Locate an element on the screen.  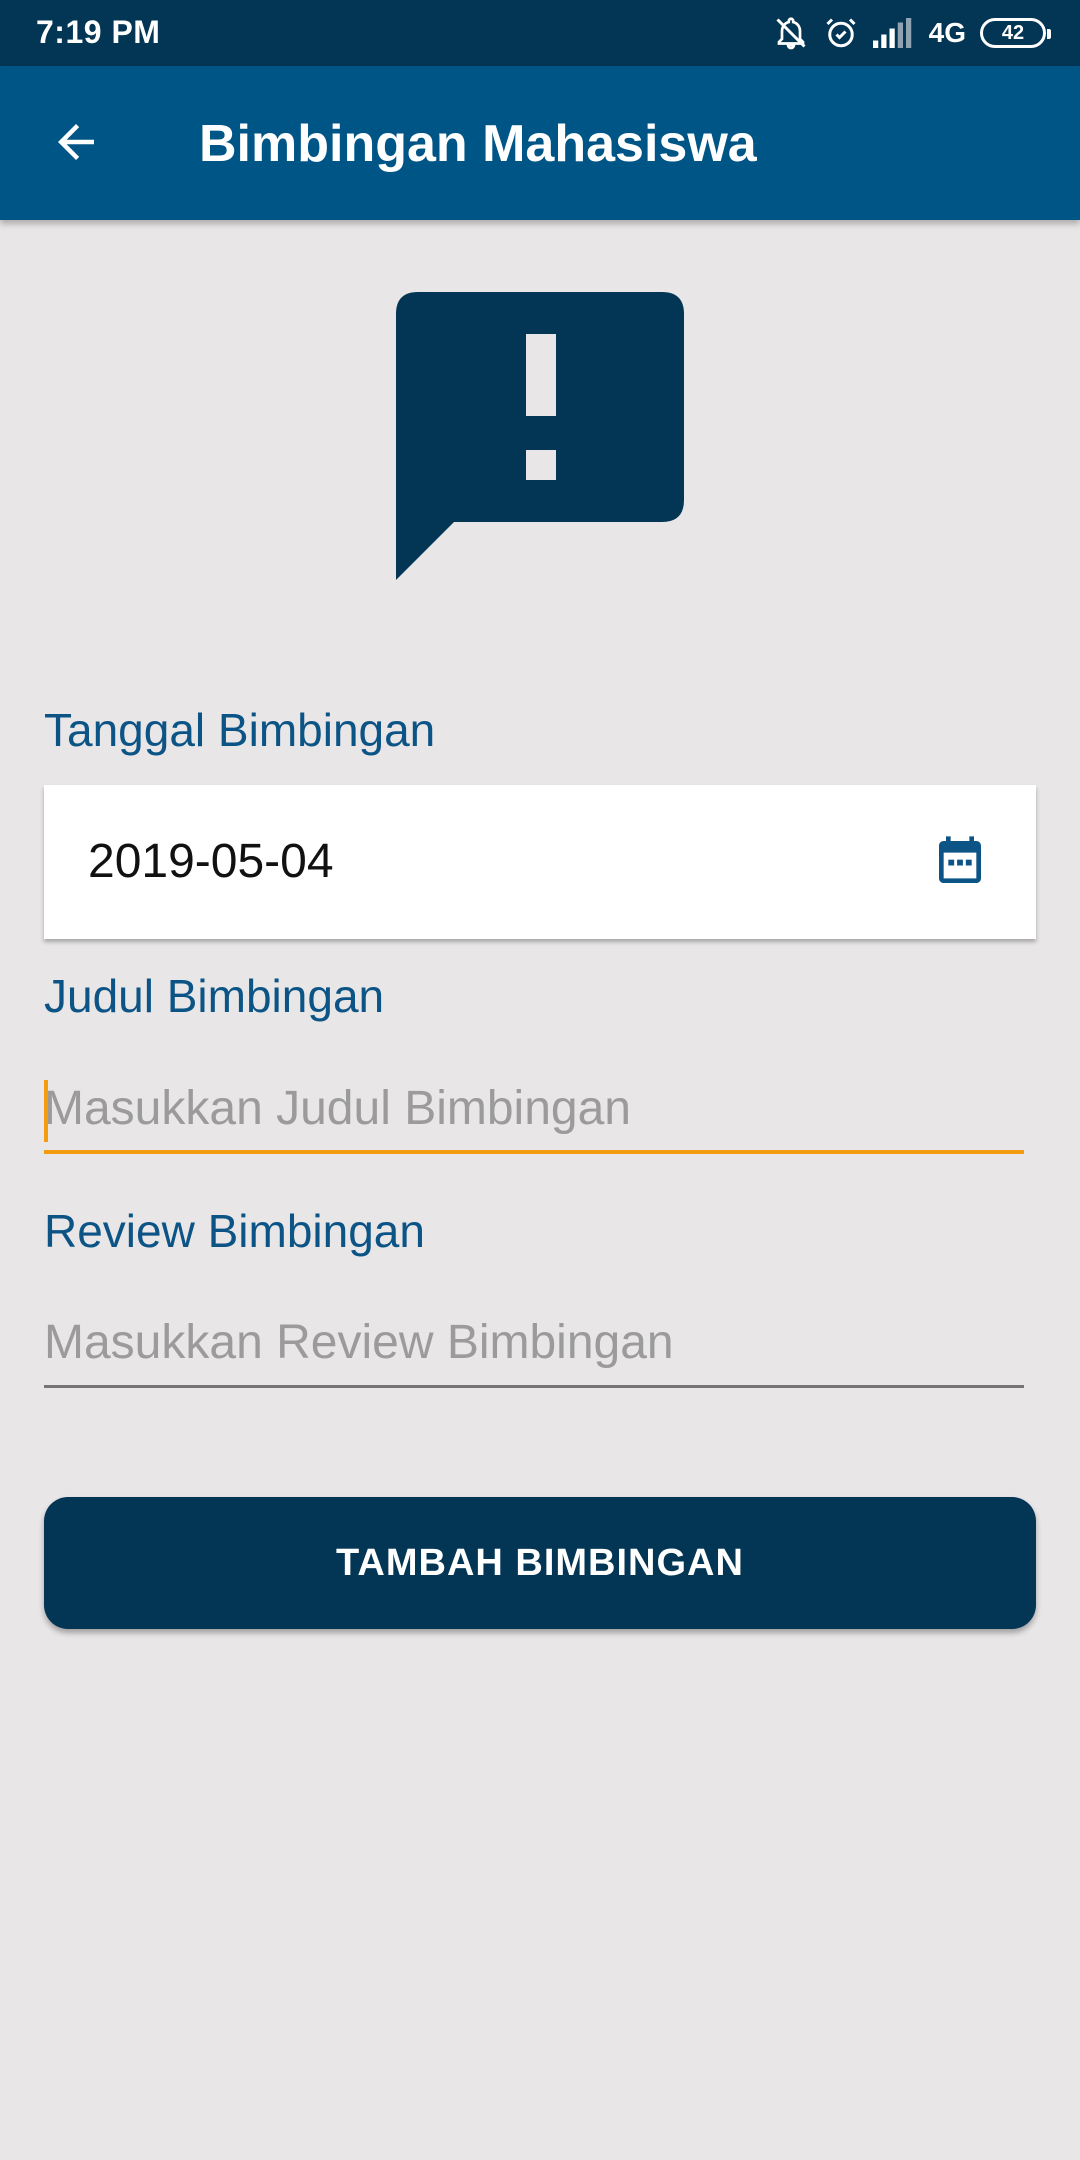
review-input is located at coordinates (534, 1342).